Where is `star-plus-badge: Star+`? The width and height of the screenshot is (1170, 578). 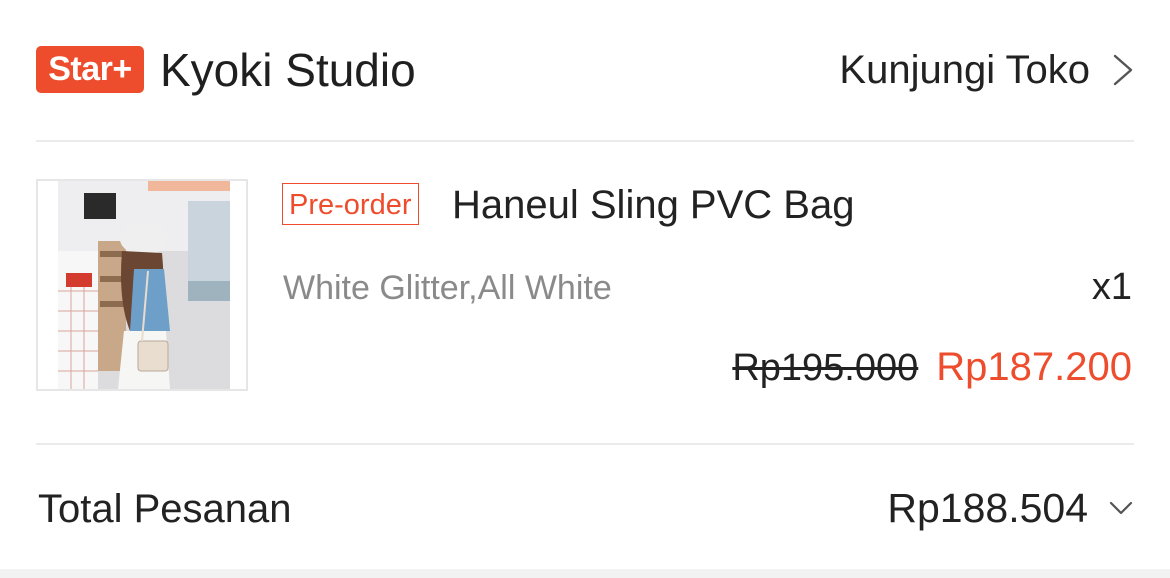 star-plus-badge: Star+ is located at coordinates (90, 69).